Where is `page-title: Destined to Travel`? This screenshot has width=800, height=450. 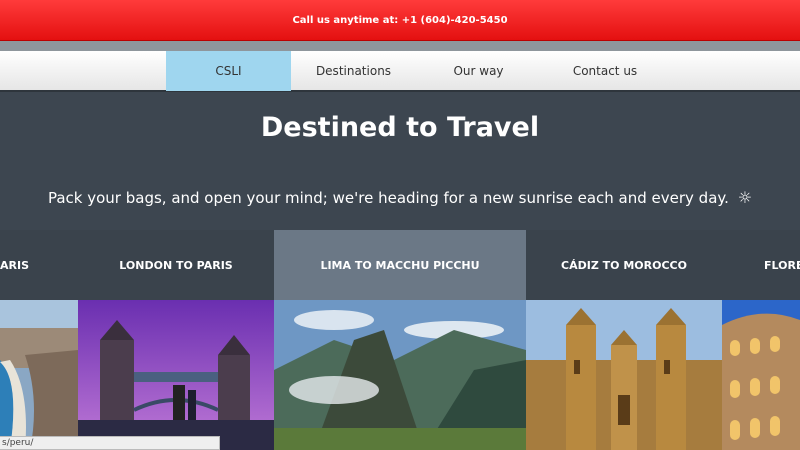 page-title: Destined to Travel is located at coordinates (400, 127).